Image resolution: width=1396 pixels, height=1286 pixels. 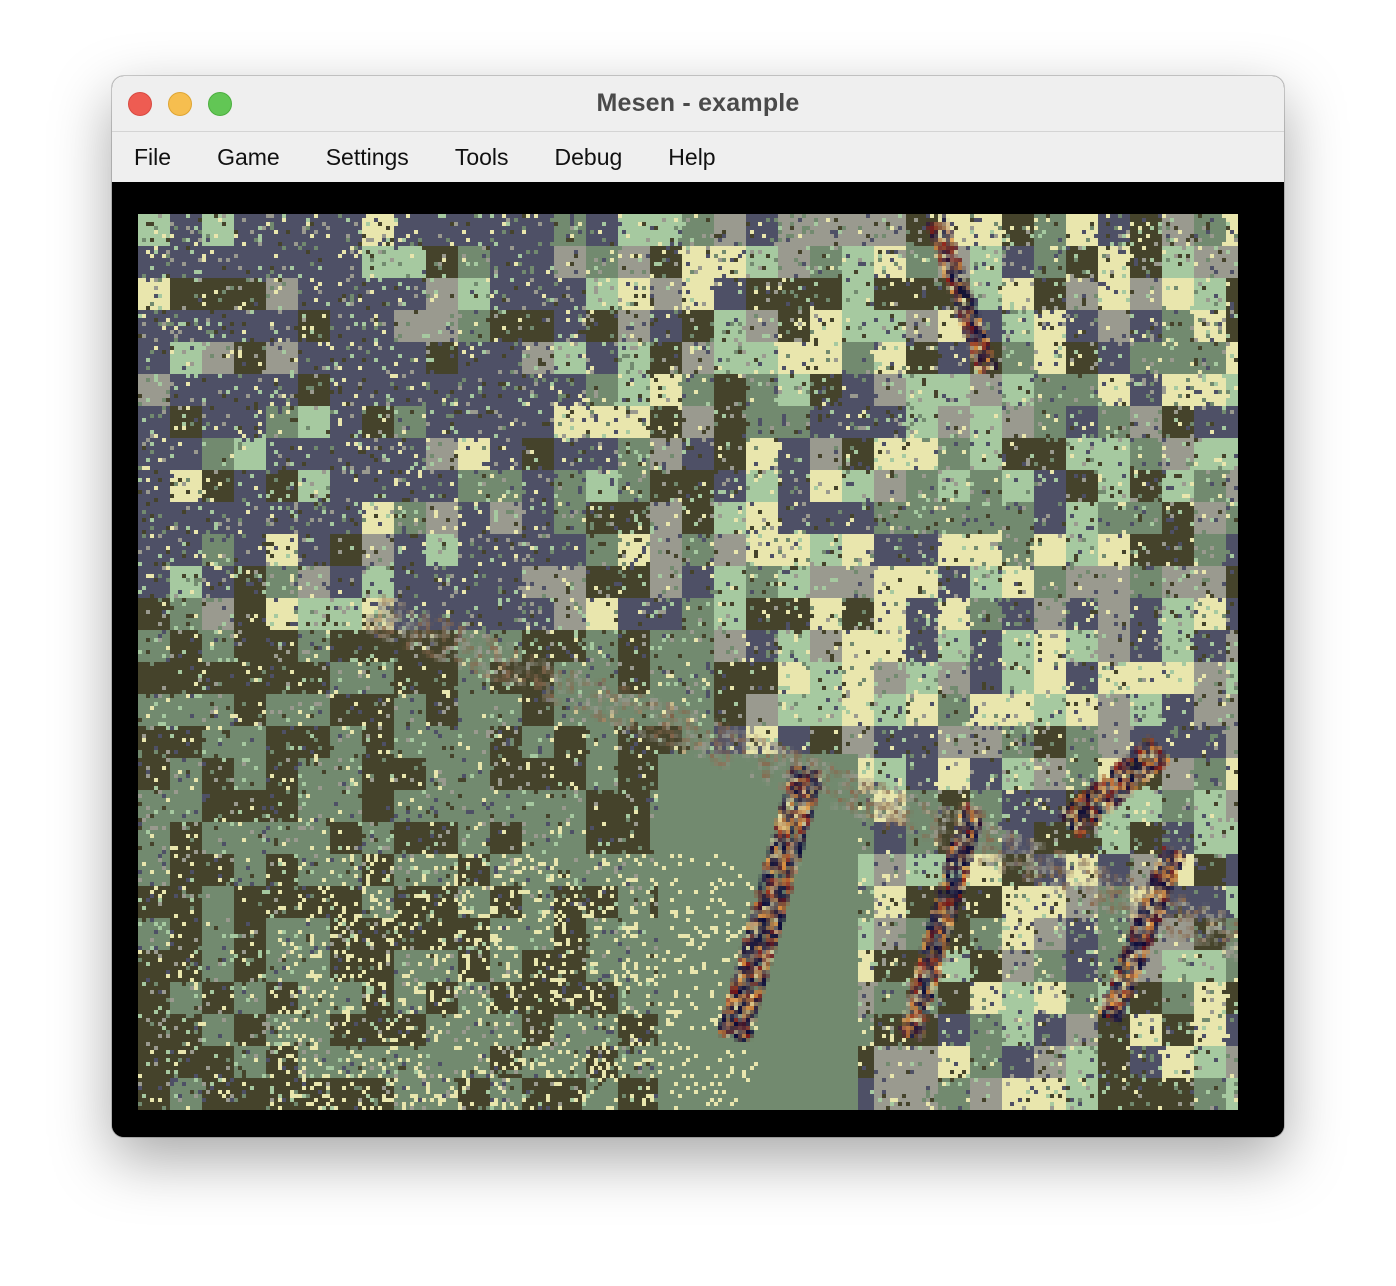 I want to click on menu-tools: Tools, so click(x=482, y=157).